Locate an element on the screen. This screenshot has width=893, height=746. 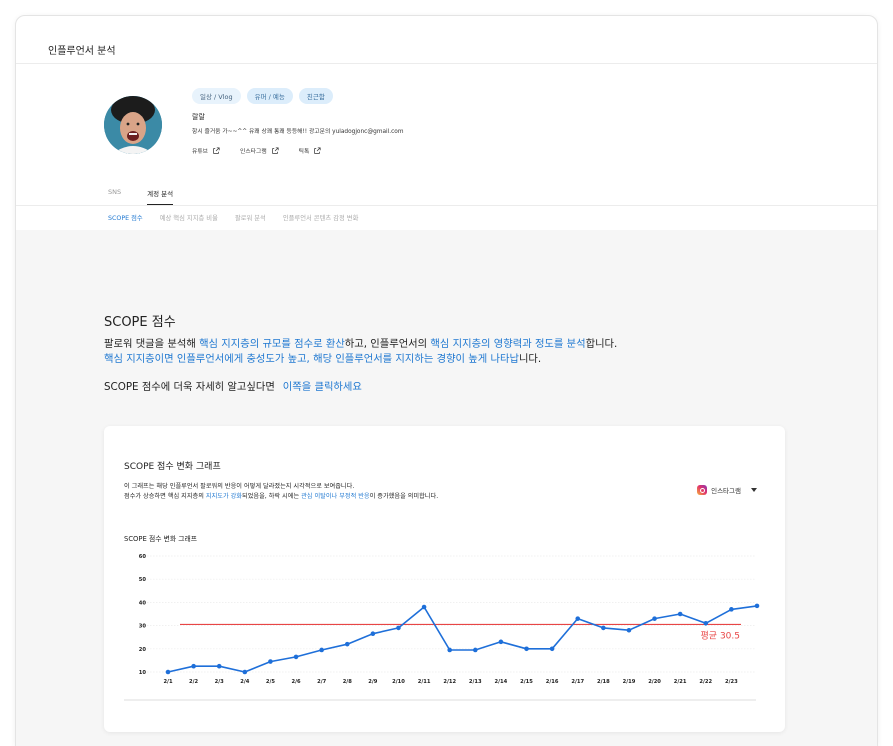
x-tick-label: 2/22 is located at coordinates (705, 682).